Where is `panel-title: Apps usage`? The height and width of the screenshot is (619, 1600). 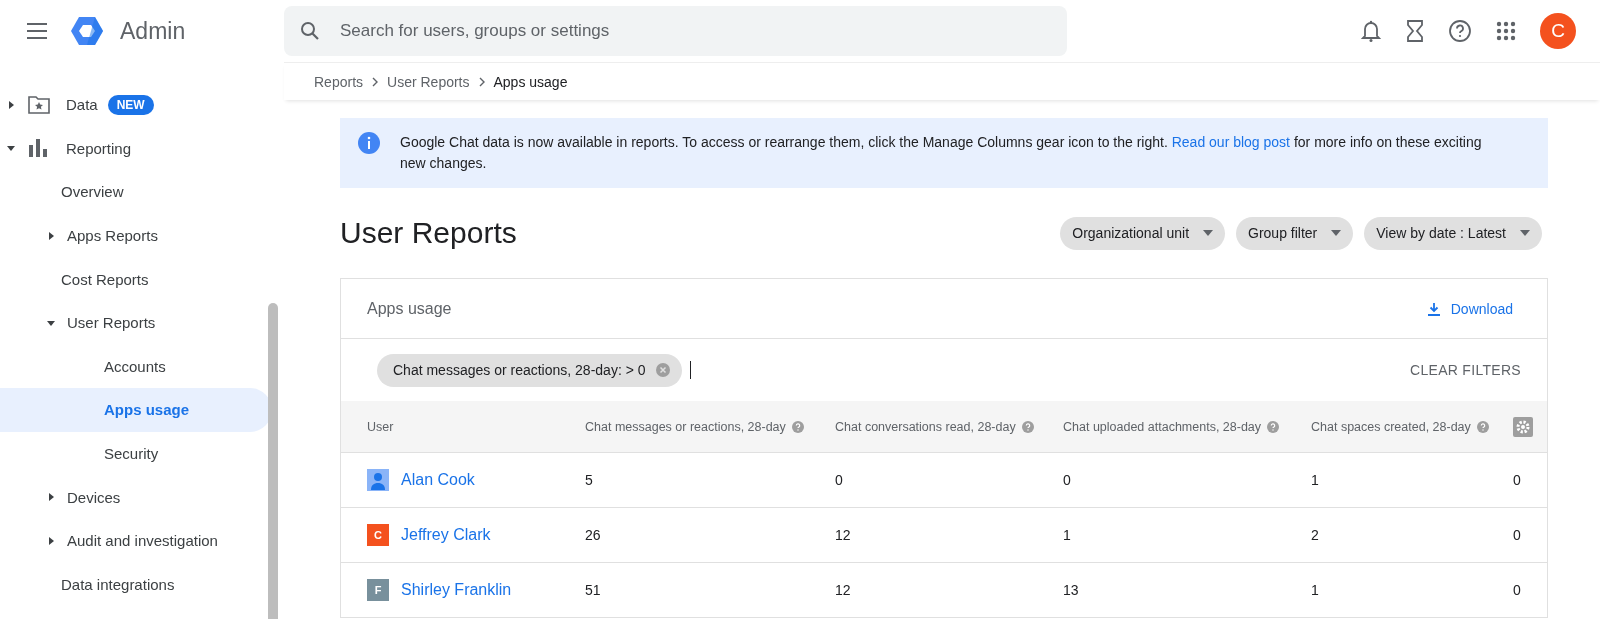
panel-title: Apps usage is located at coordinates (409, 308).